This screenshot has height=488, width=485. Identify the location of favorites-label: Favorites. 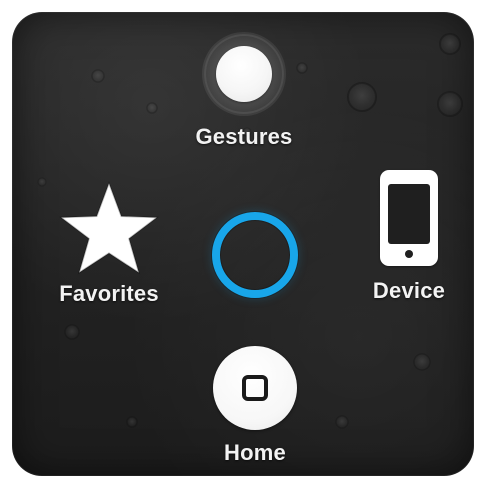
(109, 293).